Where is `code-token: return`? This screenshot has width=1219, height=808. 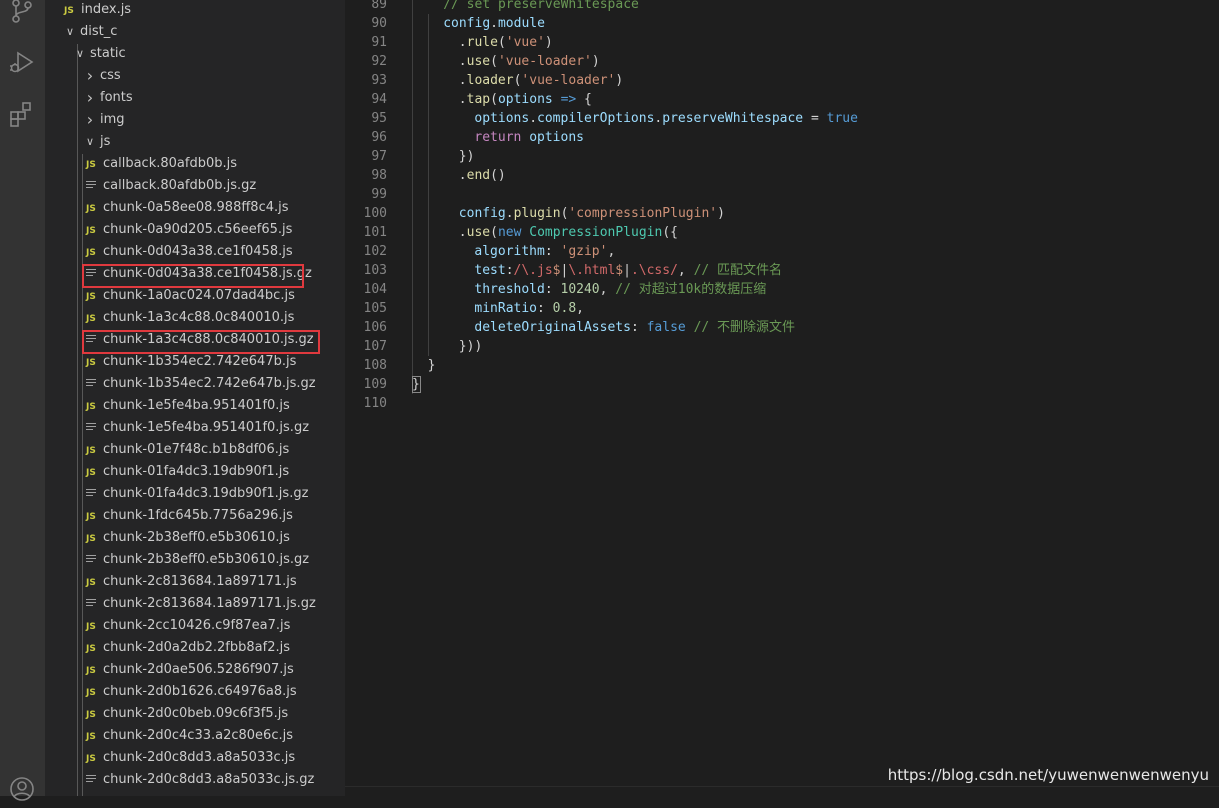
code-token: return is located at coordinates (498, 137).